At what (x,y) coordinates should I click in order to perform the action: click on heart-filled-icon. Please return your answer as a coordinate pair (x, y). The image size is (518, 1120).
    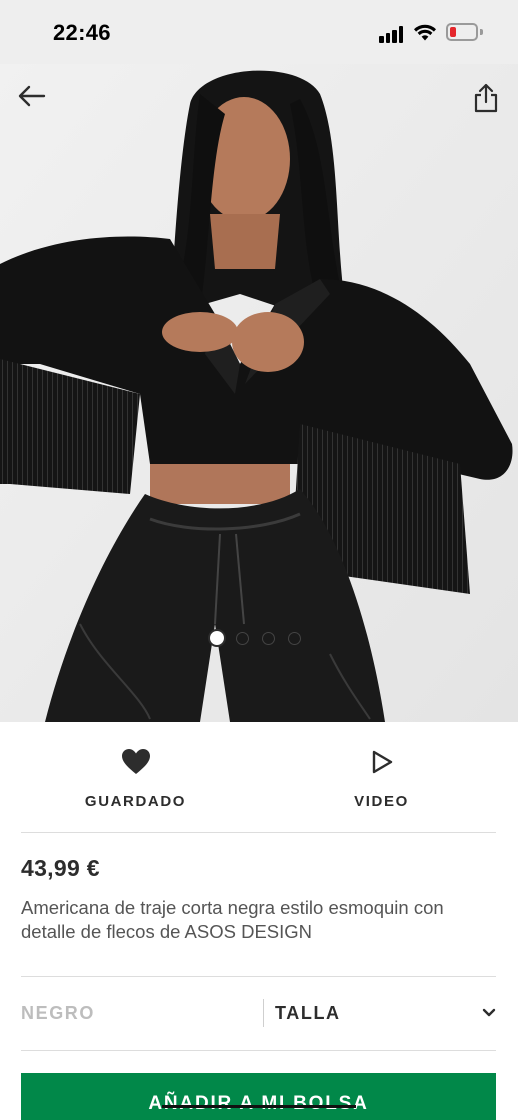
    Looking at the image, I should click on (136, 761).